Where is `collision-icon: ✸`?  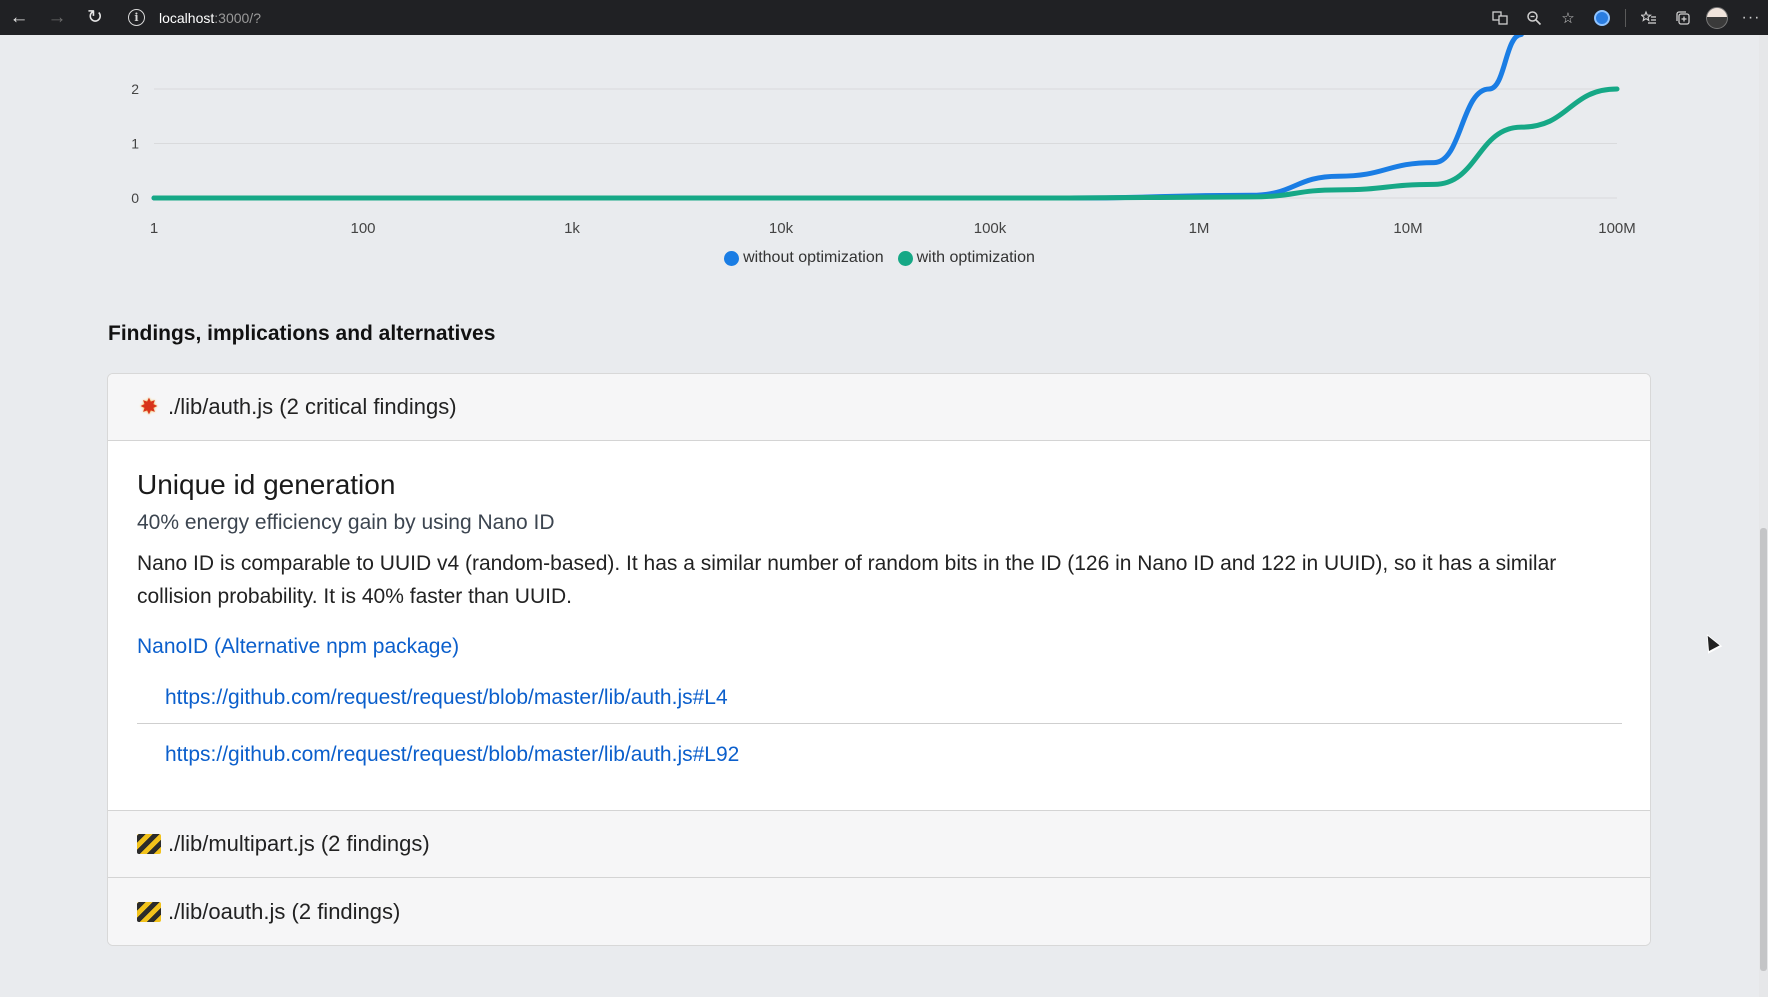
collision-icon: ✸ is located at coordinates (149, 406).